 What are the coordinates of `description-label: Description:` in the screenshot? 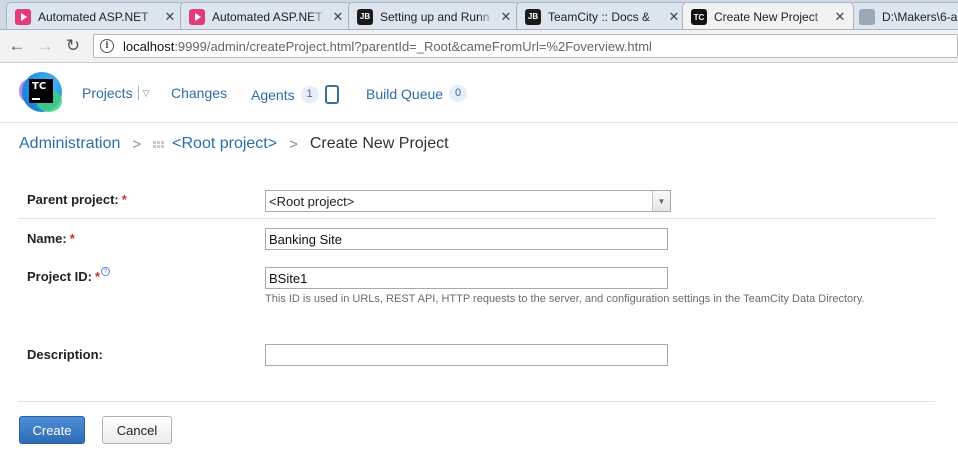 It's located at (65, 354).